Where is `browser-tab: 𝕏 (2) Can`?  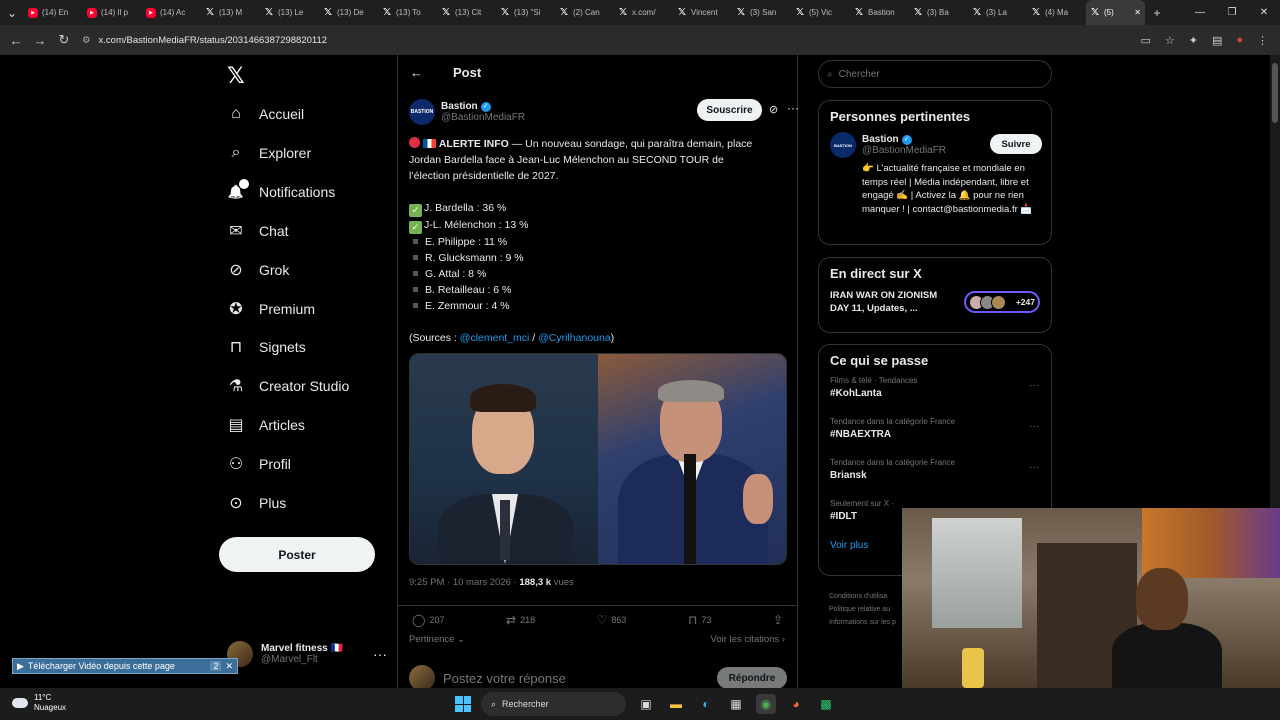 browser-tab: 𝕏 (2) Can is located at coordinates (584, 12).